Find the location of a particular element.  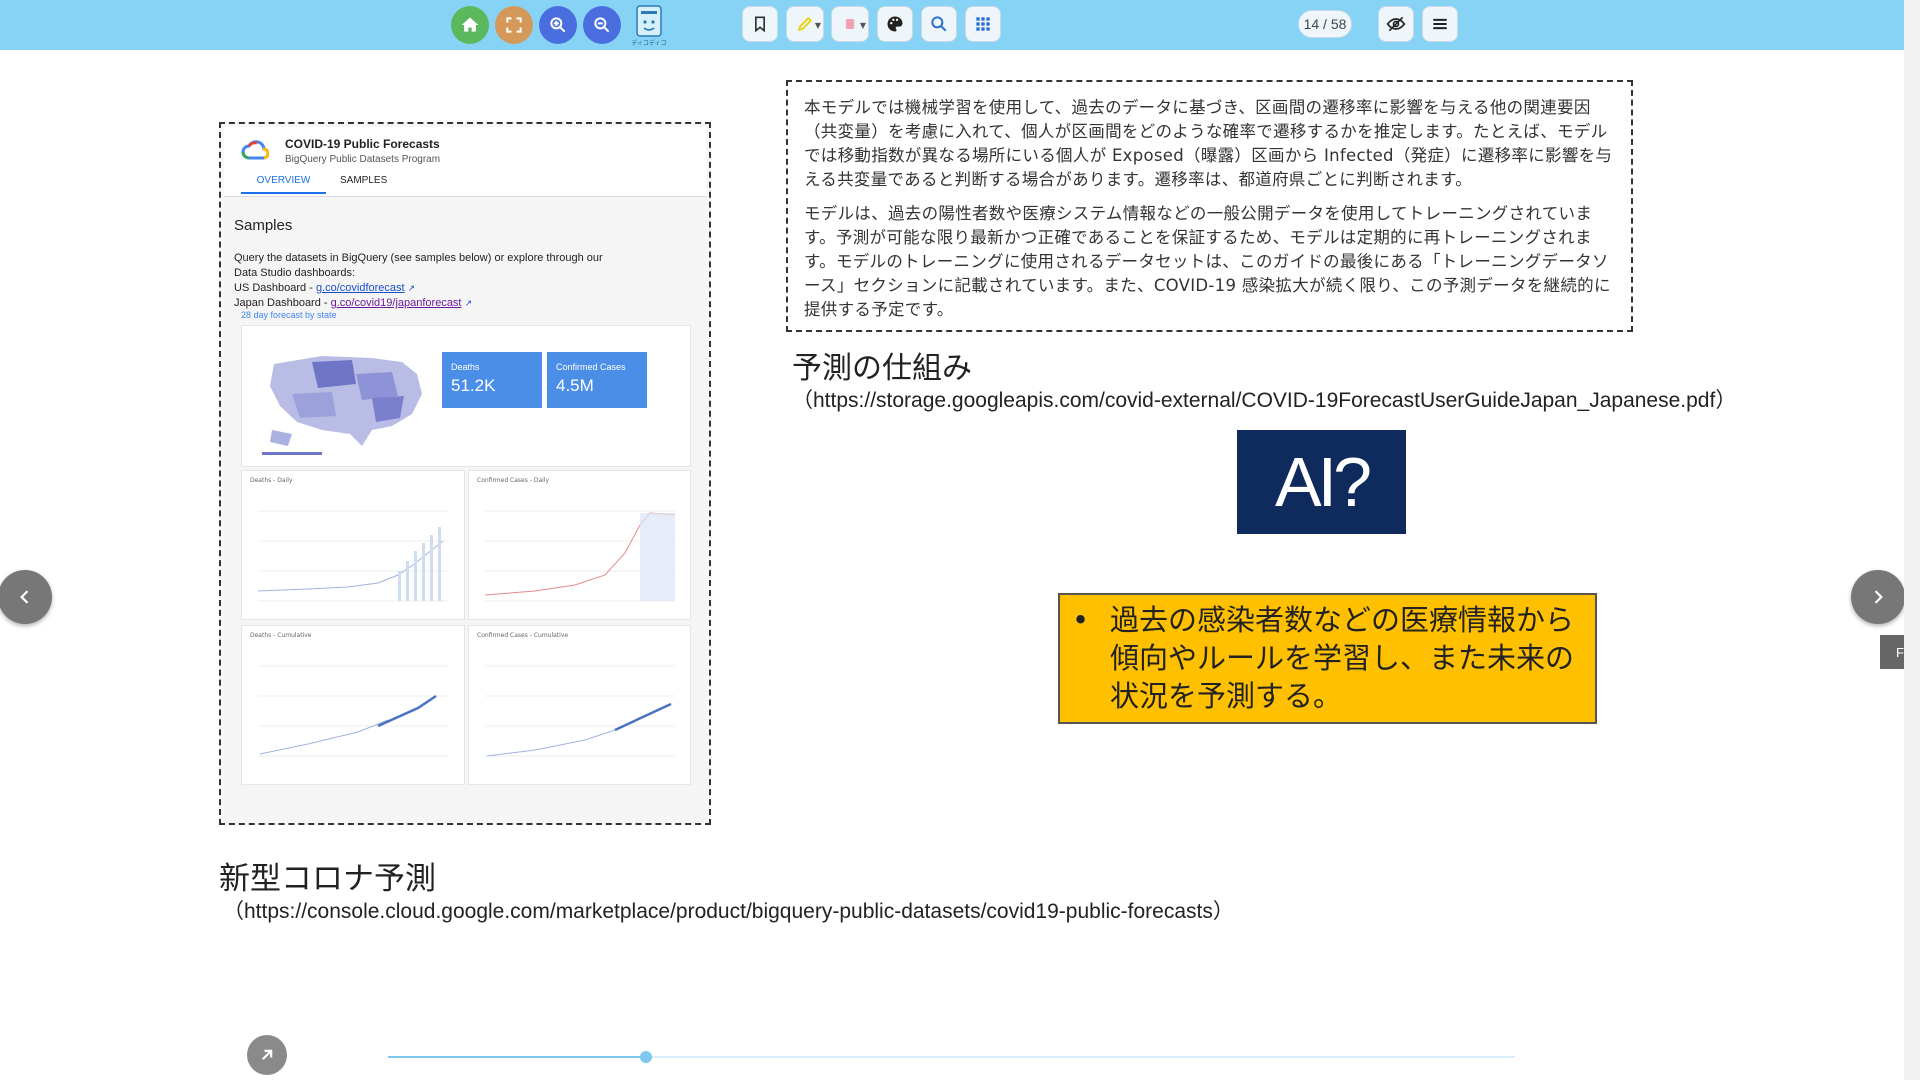

gc-title: COVID-19 Public Forecasts is located at coordinates (362, 144).